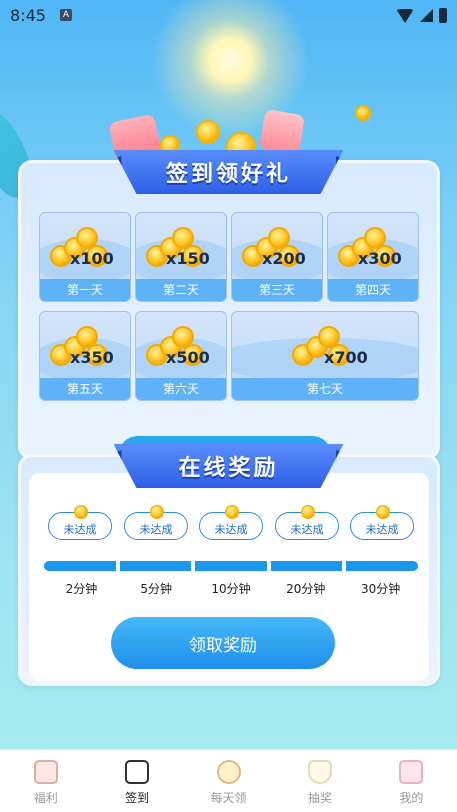 Image resolution: width=457 pixels, height=812 pixels. I want to click on trophy-icon, so click(319, 772).